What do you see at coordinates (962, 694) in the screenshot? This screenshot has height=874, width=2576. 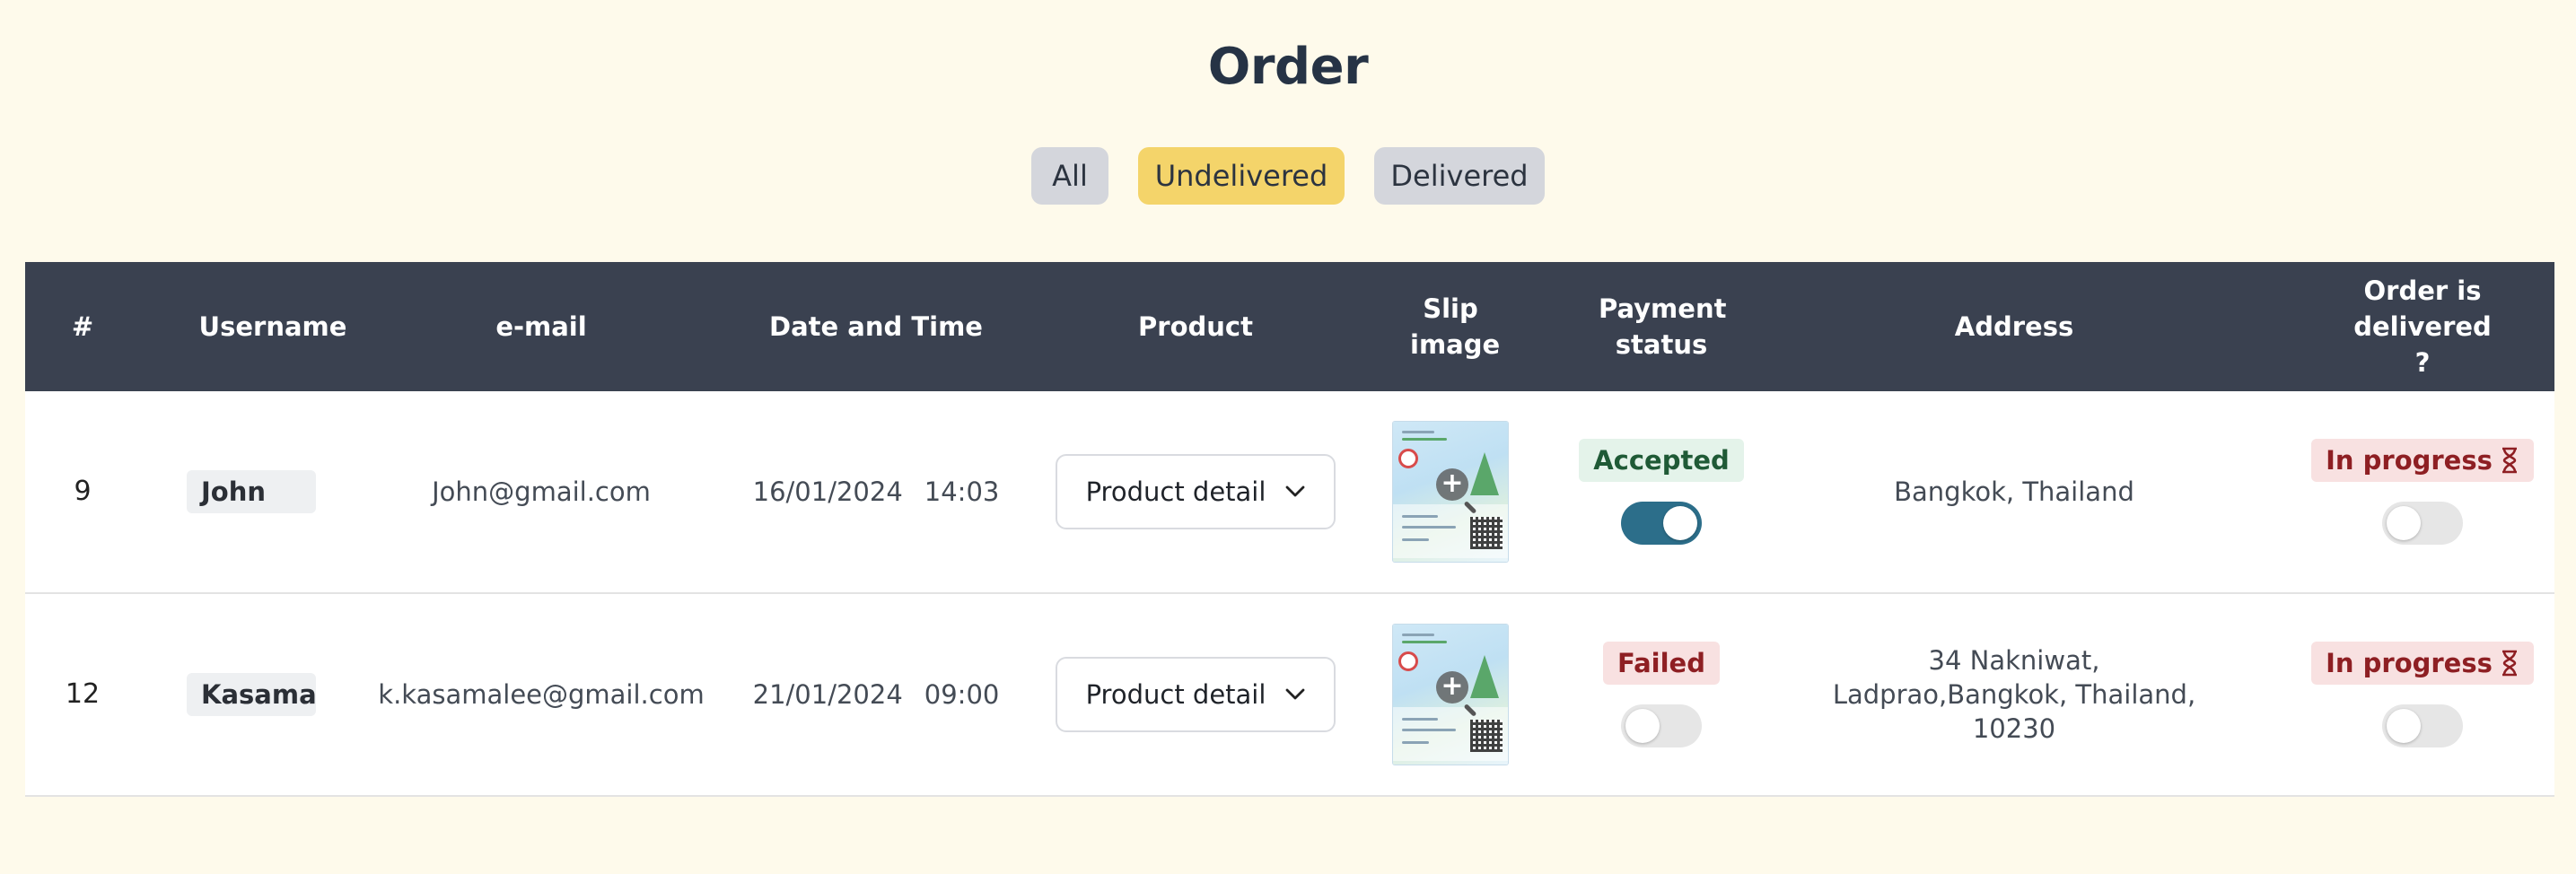 I see `time-text: 09:00` at bounding box center [962, 694].